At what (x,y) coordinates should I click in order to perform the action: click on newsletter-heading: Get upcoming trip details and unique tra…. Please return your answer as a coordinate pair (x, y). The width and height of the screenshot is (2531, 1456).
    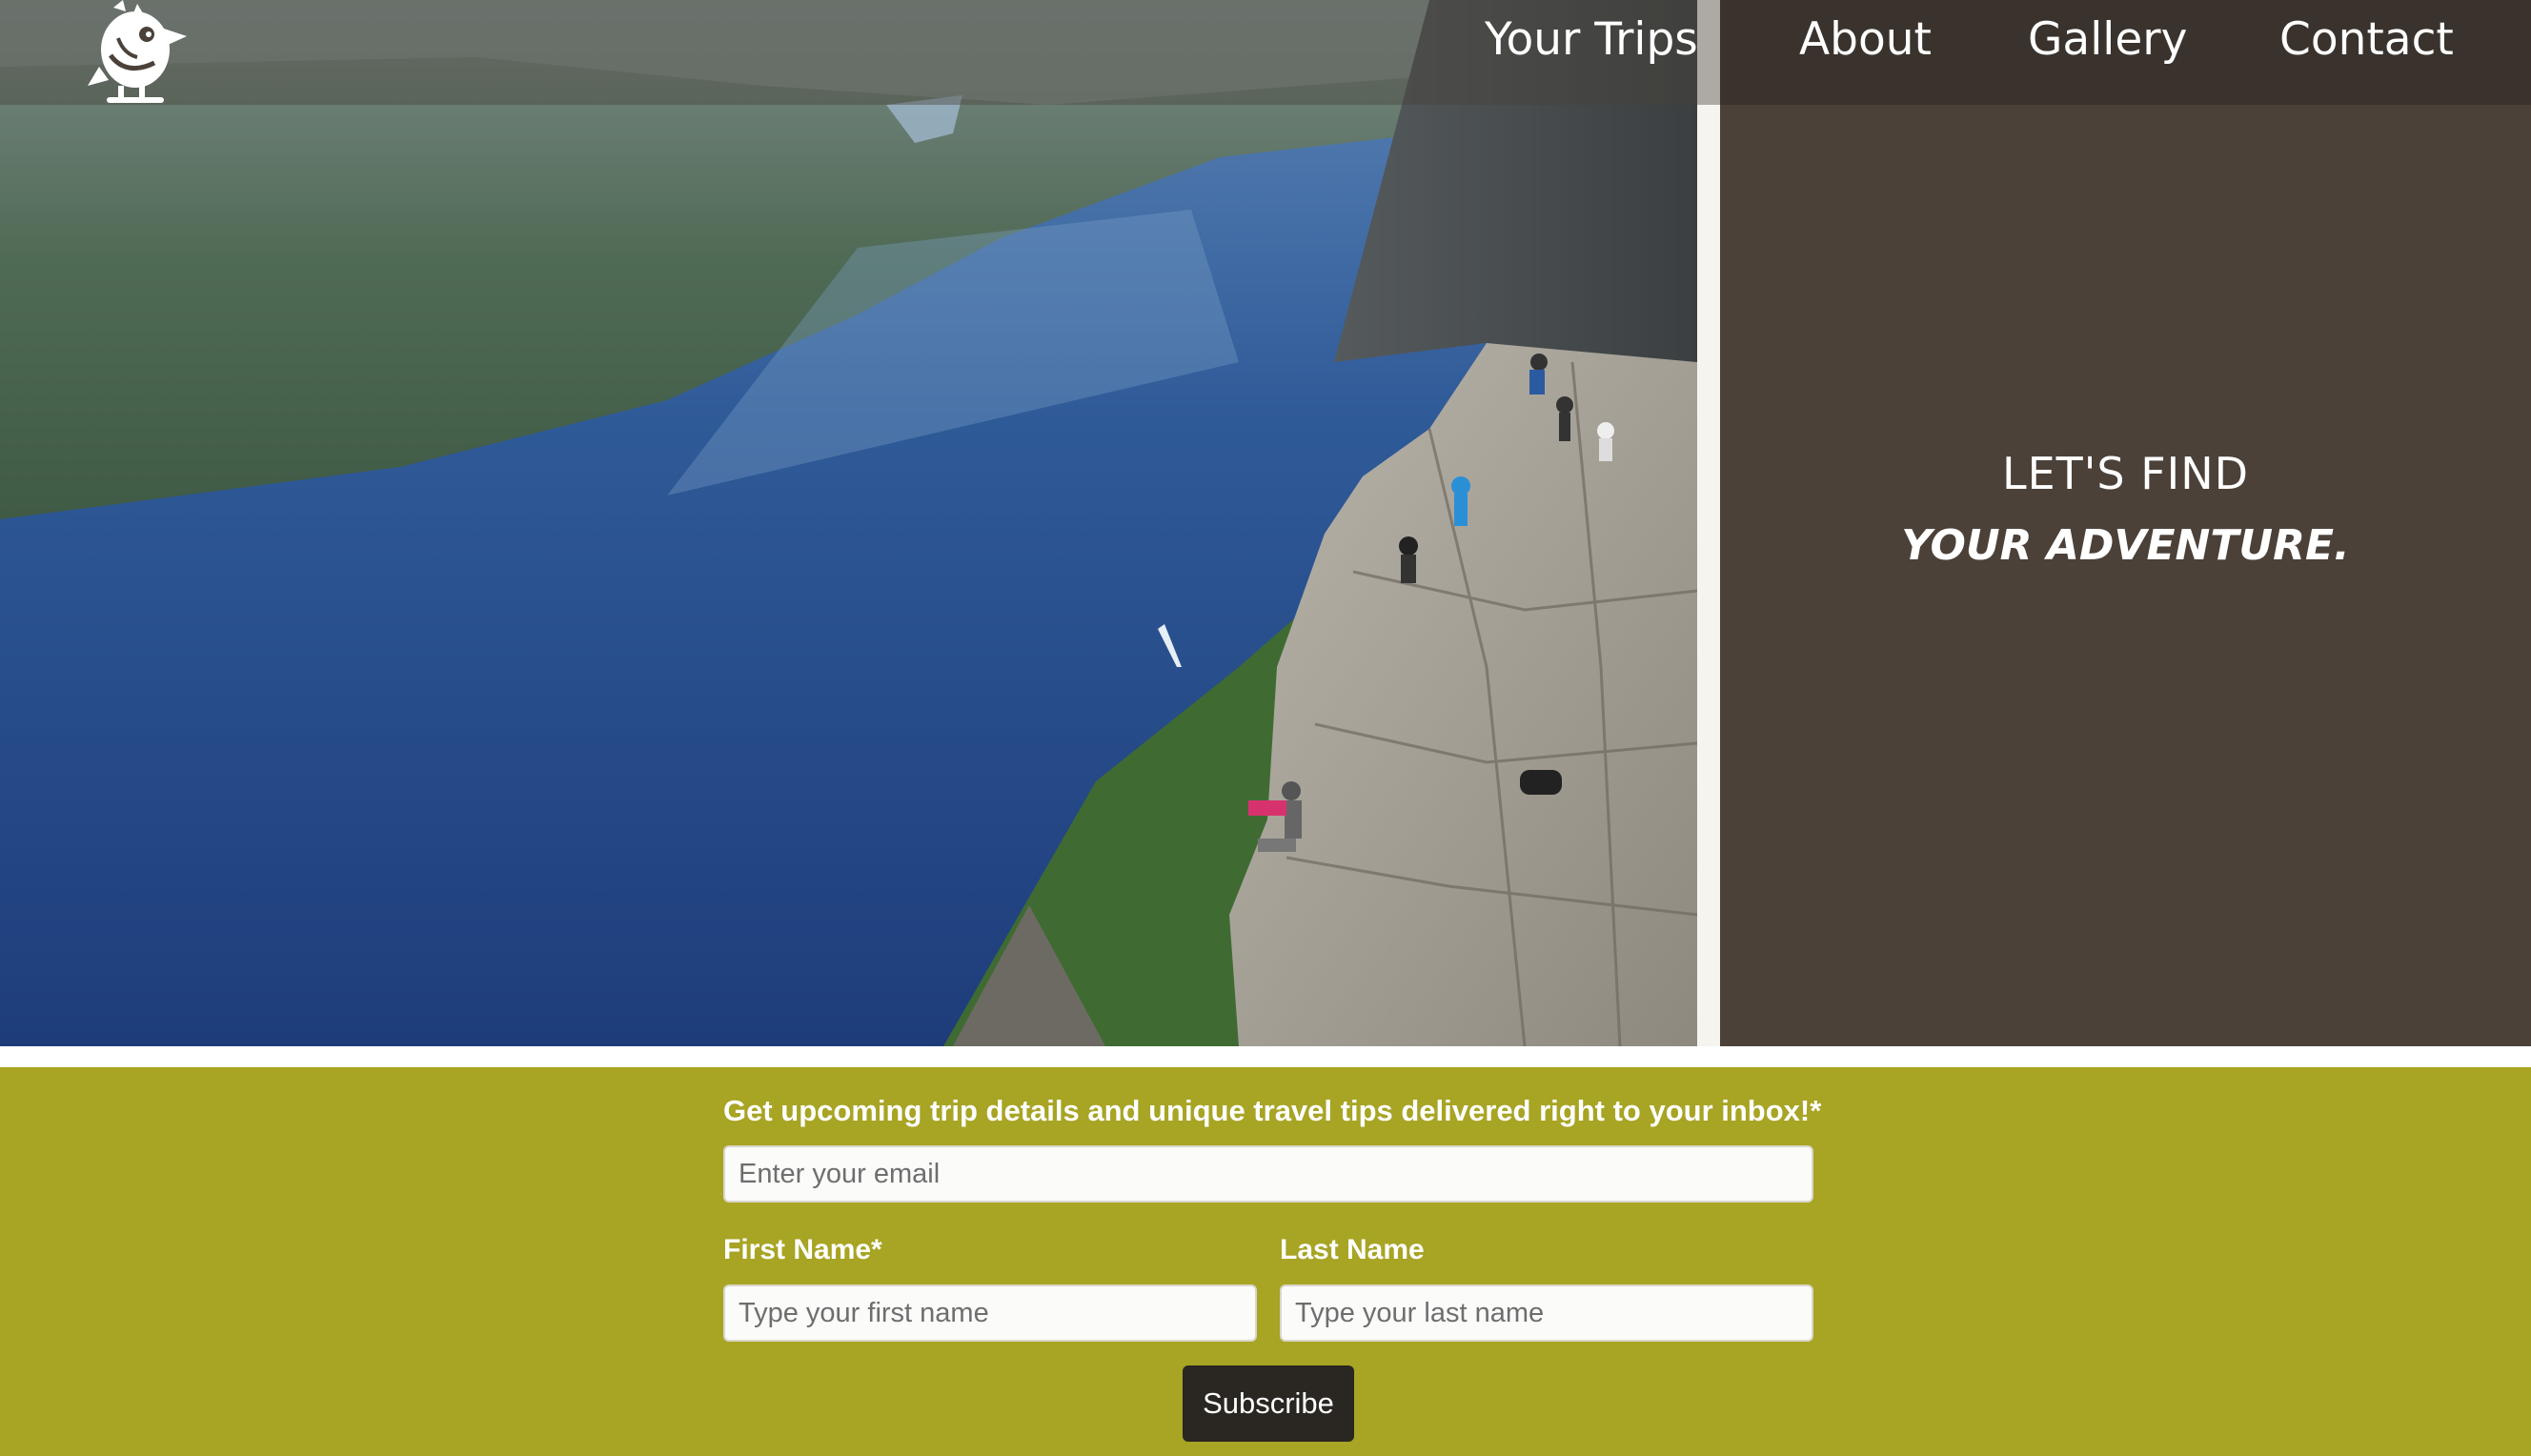
    Looking at the image, I should click on (1272, 1110).